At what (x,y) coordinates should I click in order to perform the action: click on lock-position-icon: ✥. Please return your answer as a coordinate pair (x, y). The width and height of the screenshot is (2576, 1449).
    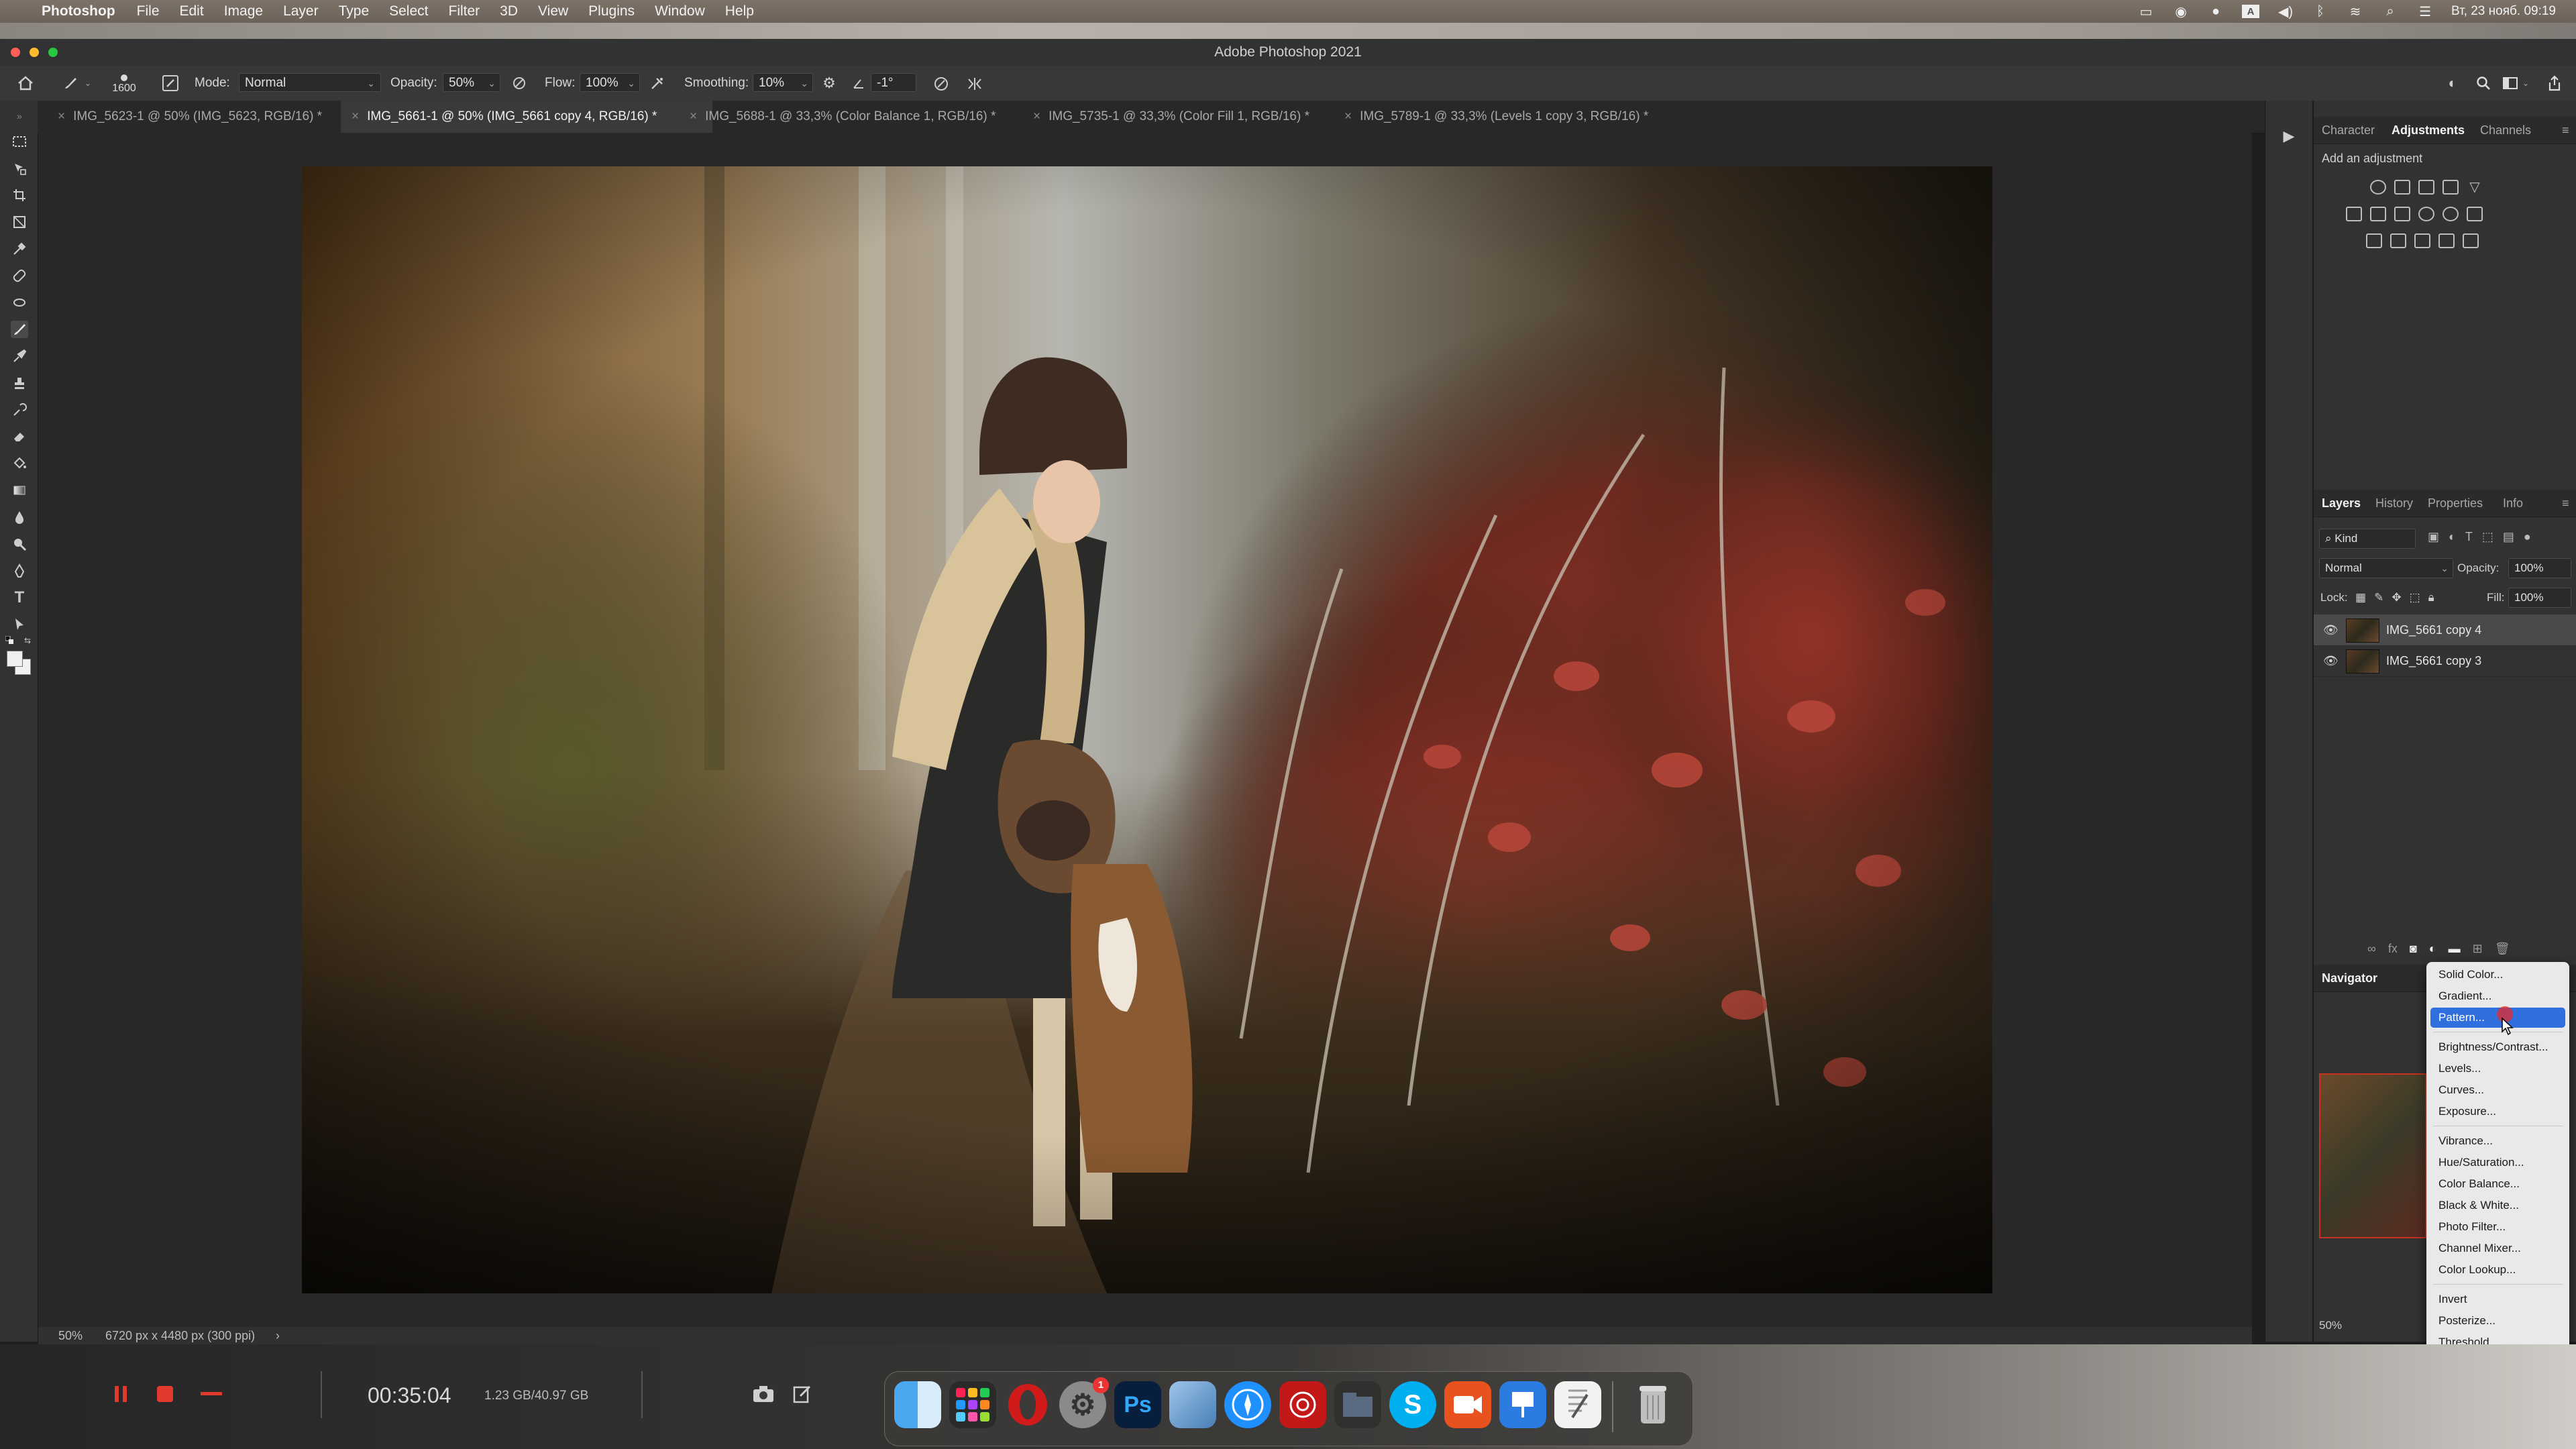
    Looking at the image, I should click on (2396, 598).